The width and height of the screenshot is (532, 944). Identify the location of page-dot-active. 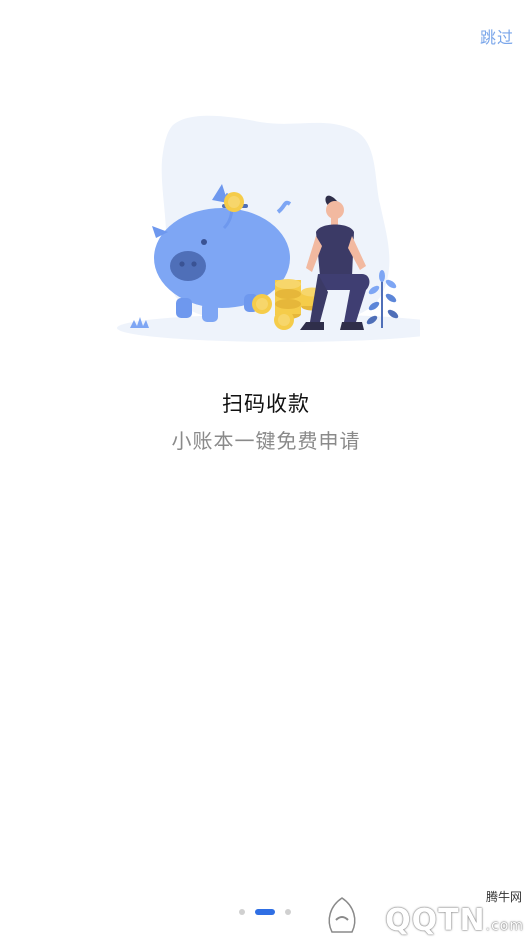
(265, 912).